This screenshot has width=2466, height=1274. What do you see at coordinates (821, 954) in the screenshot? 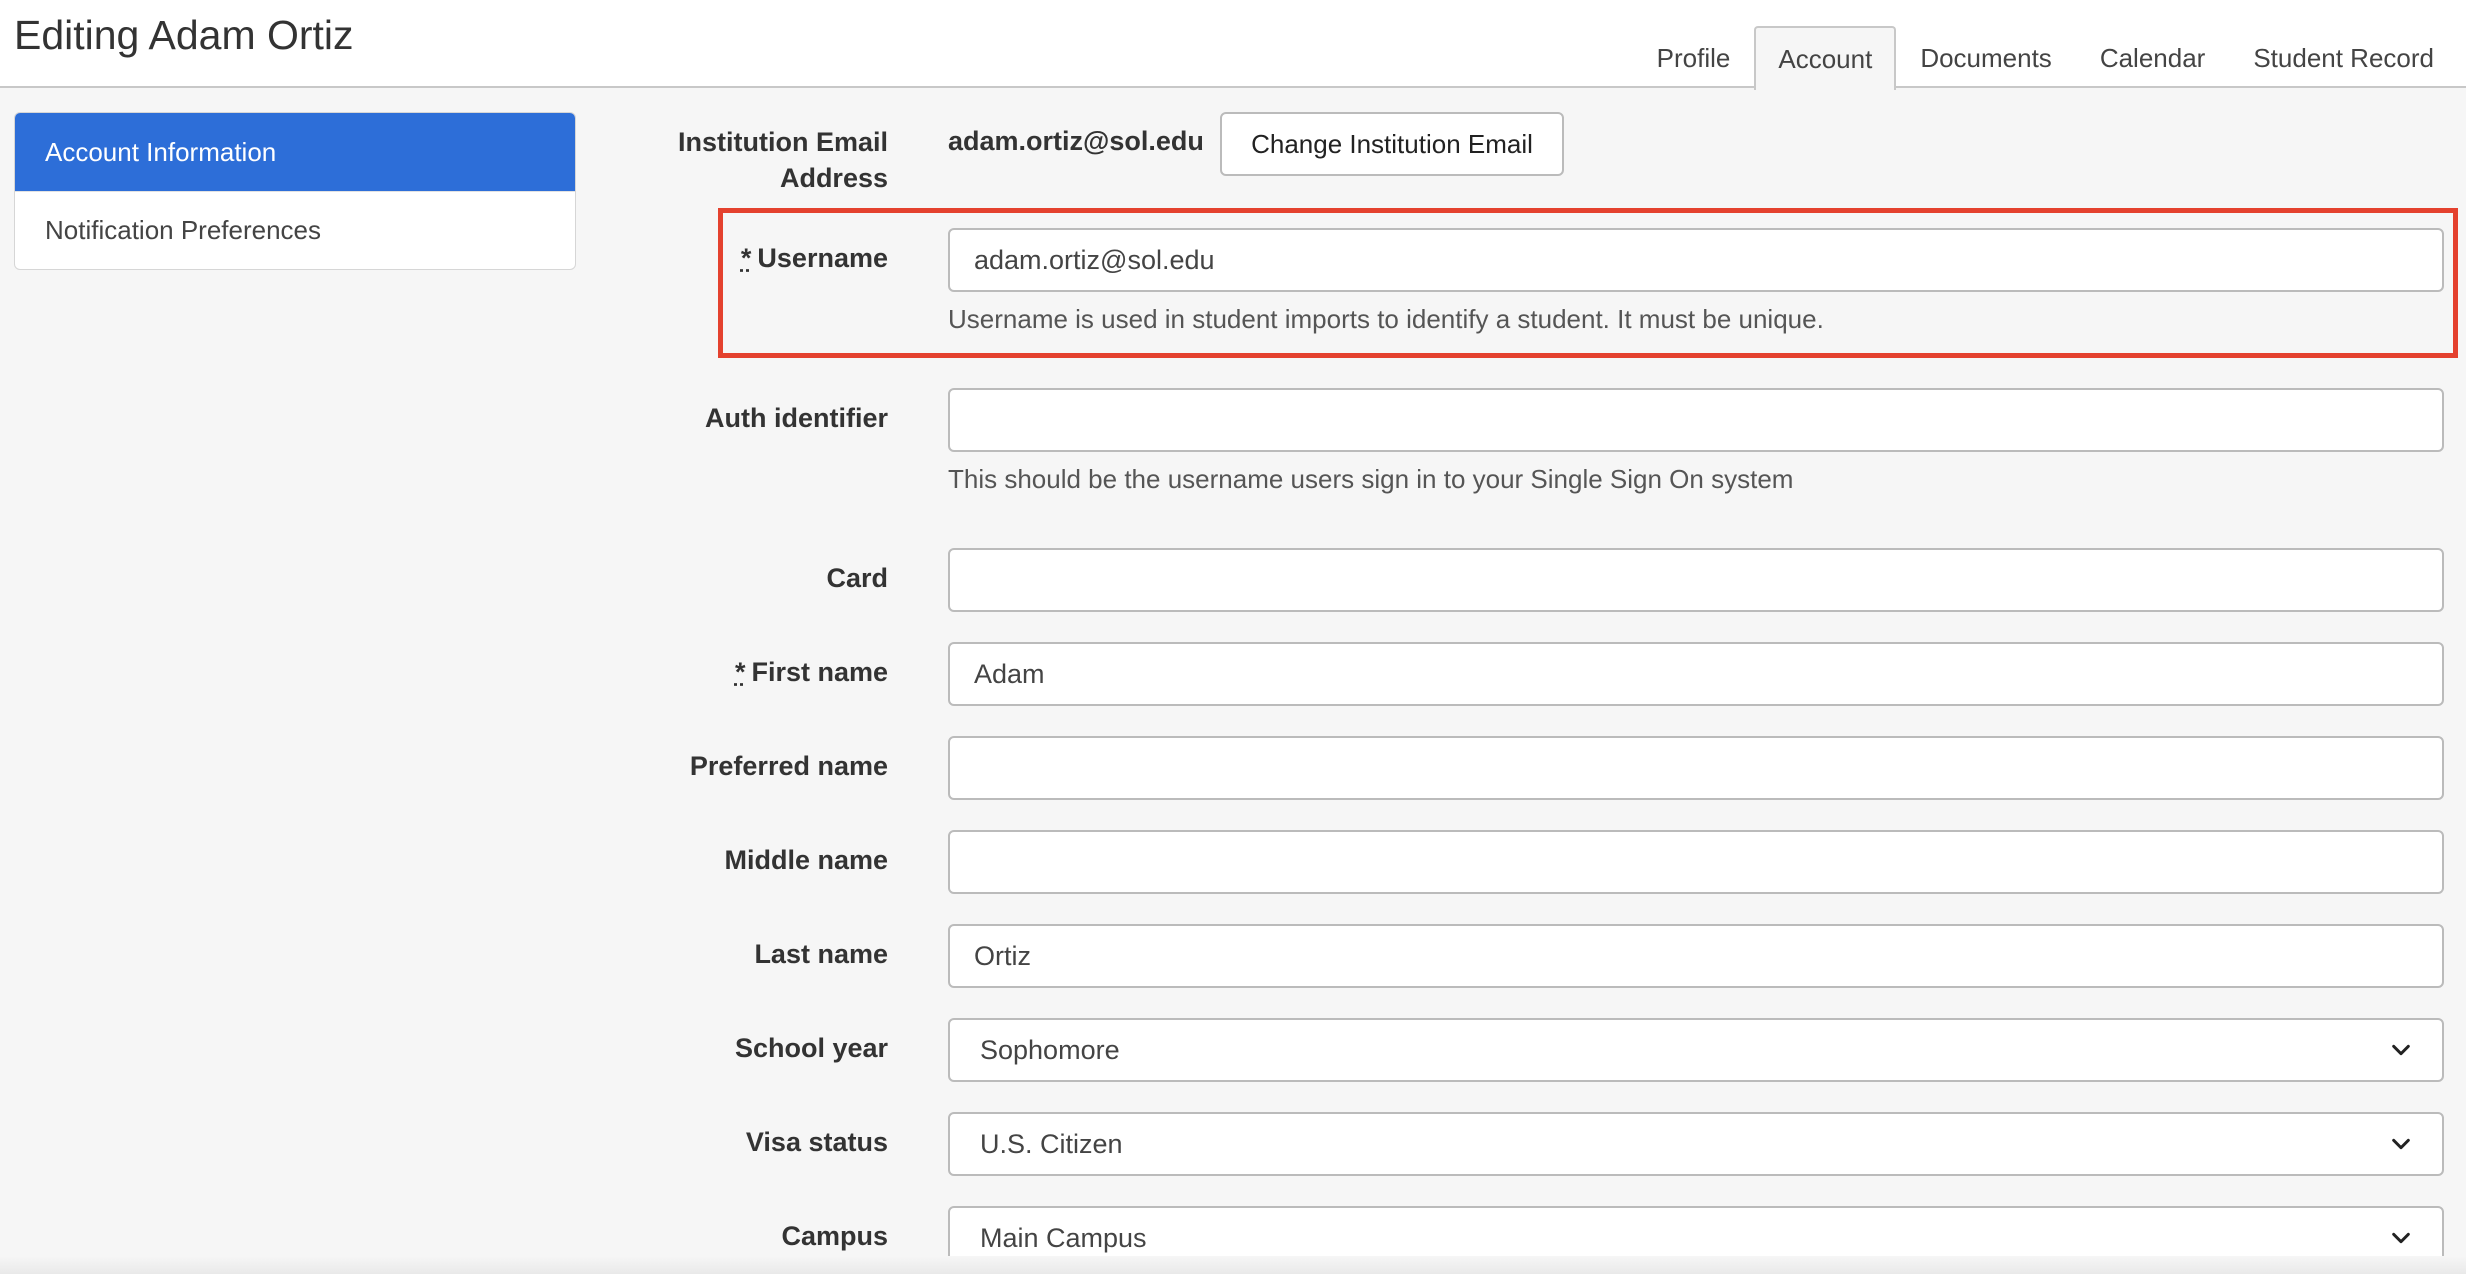
I see `last-name-label: Last name` at bounding box center [821, 954].